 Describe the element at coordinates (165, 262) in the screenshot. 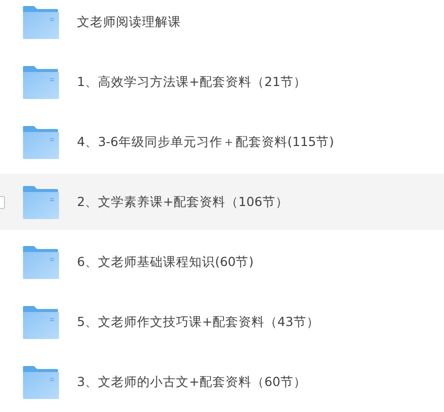

I see `folder-name: 6、文老师基础课程知识(60节)` at that location.